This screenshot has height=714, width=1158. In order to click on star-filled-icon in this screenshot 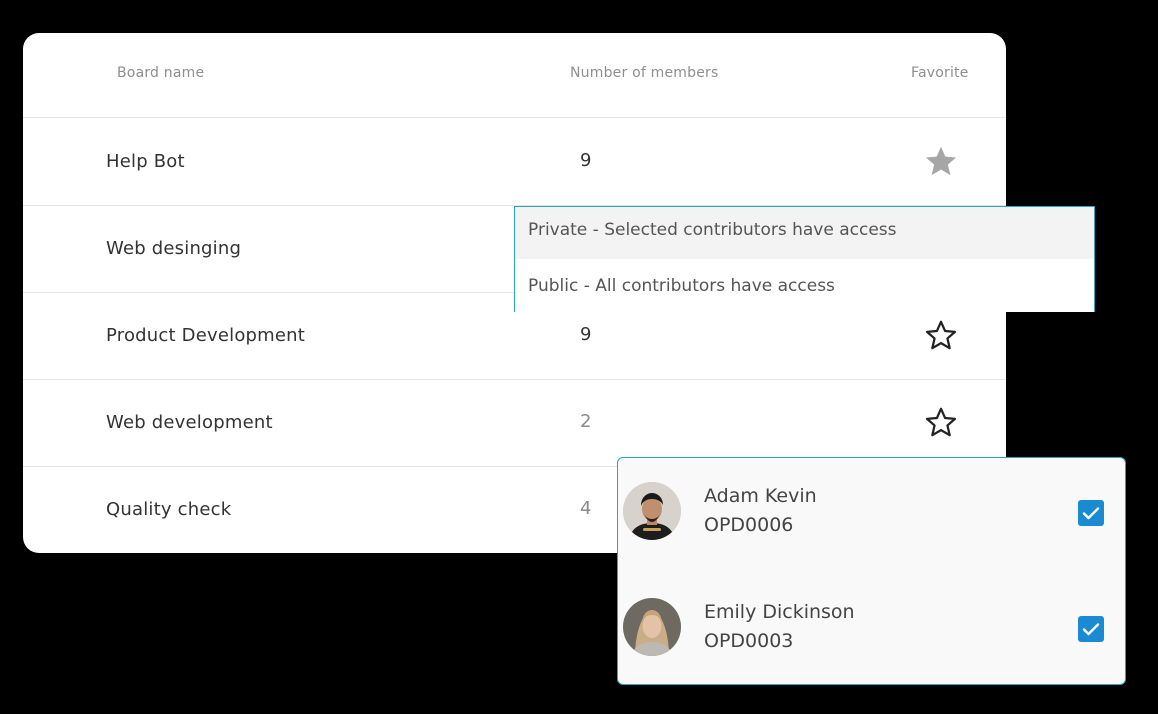, I will do `click(941, 161)`.